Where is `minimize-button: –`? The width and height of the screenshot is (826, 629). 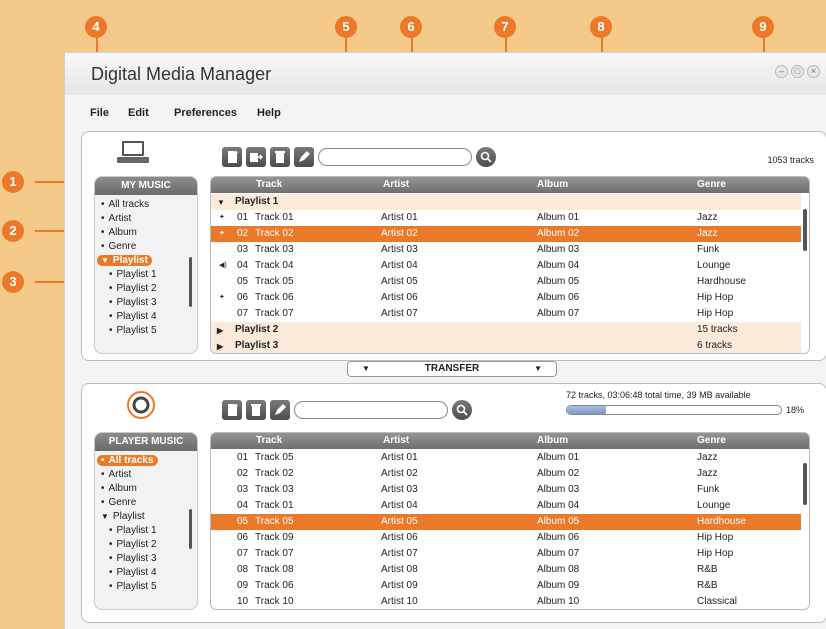
minimize-button: – is located at coordinates (781, 71).